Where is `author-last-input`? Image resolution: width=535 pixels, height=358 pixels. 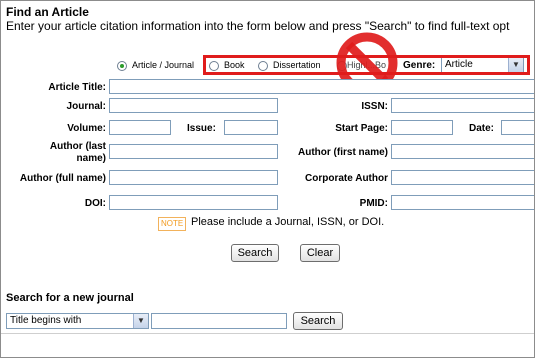
author-last-input is located at coordinates (193, 151).